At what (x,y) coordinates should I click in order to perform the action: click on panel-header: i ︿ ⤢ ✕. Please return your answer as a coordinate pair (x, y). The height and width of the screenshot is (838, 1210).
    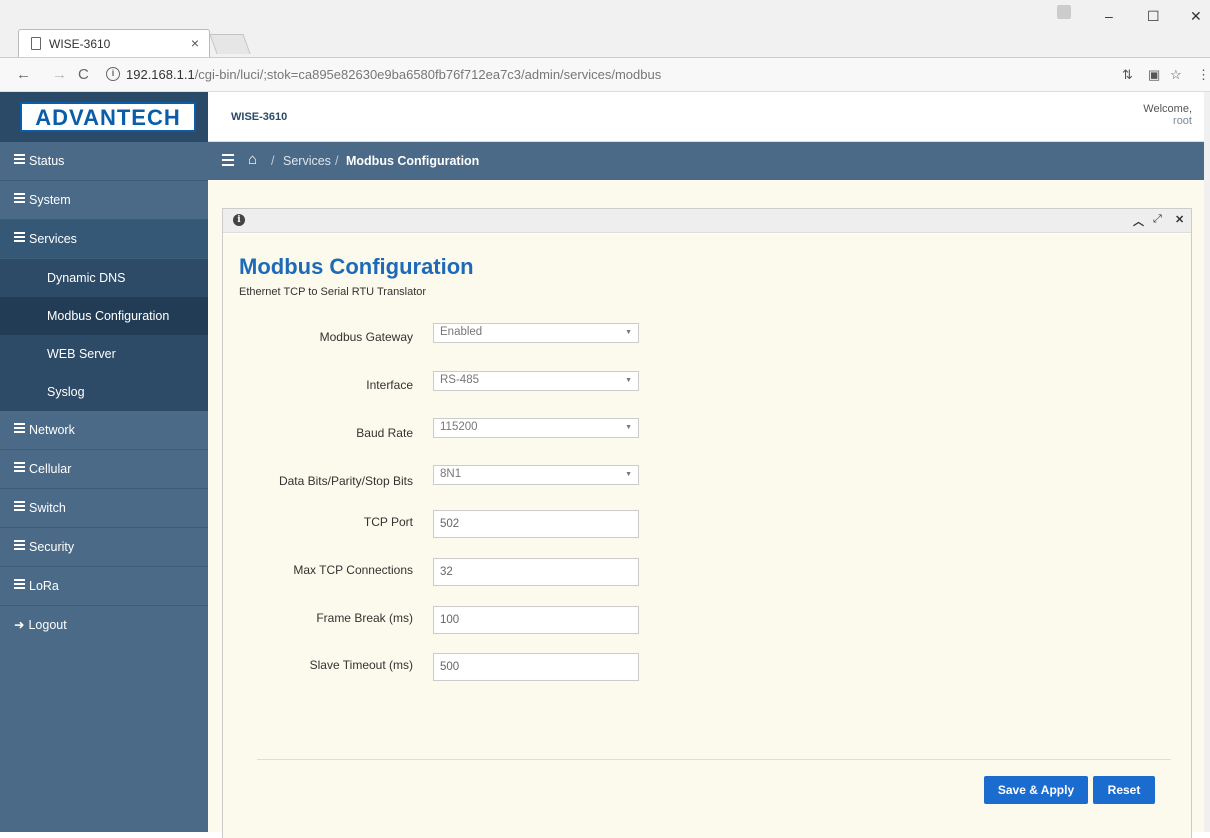
    Looking at the image, I should click on (707, 221).